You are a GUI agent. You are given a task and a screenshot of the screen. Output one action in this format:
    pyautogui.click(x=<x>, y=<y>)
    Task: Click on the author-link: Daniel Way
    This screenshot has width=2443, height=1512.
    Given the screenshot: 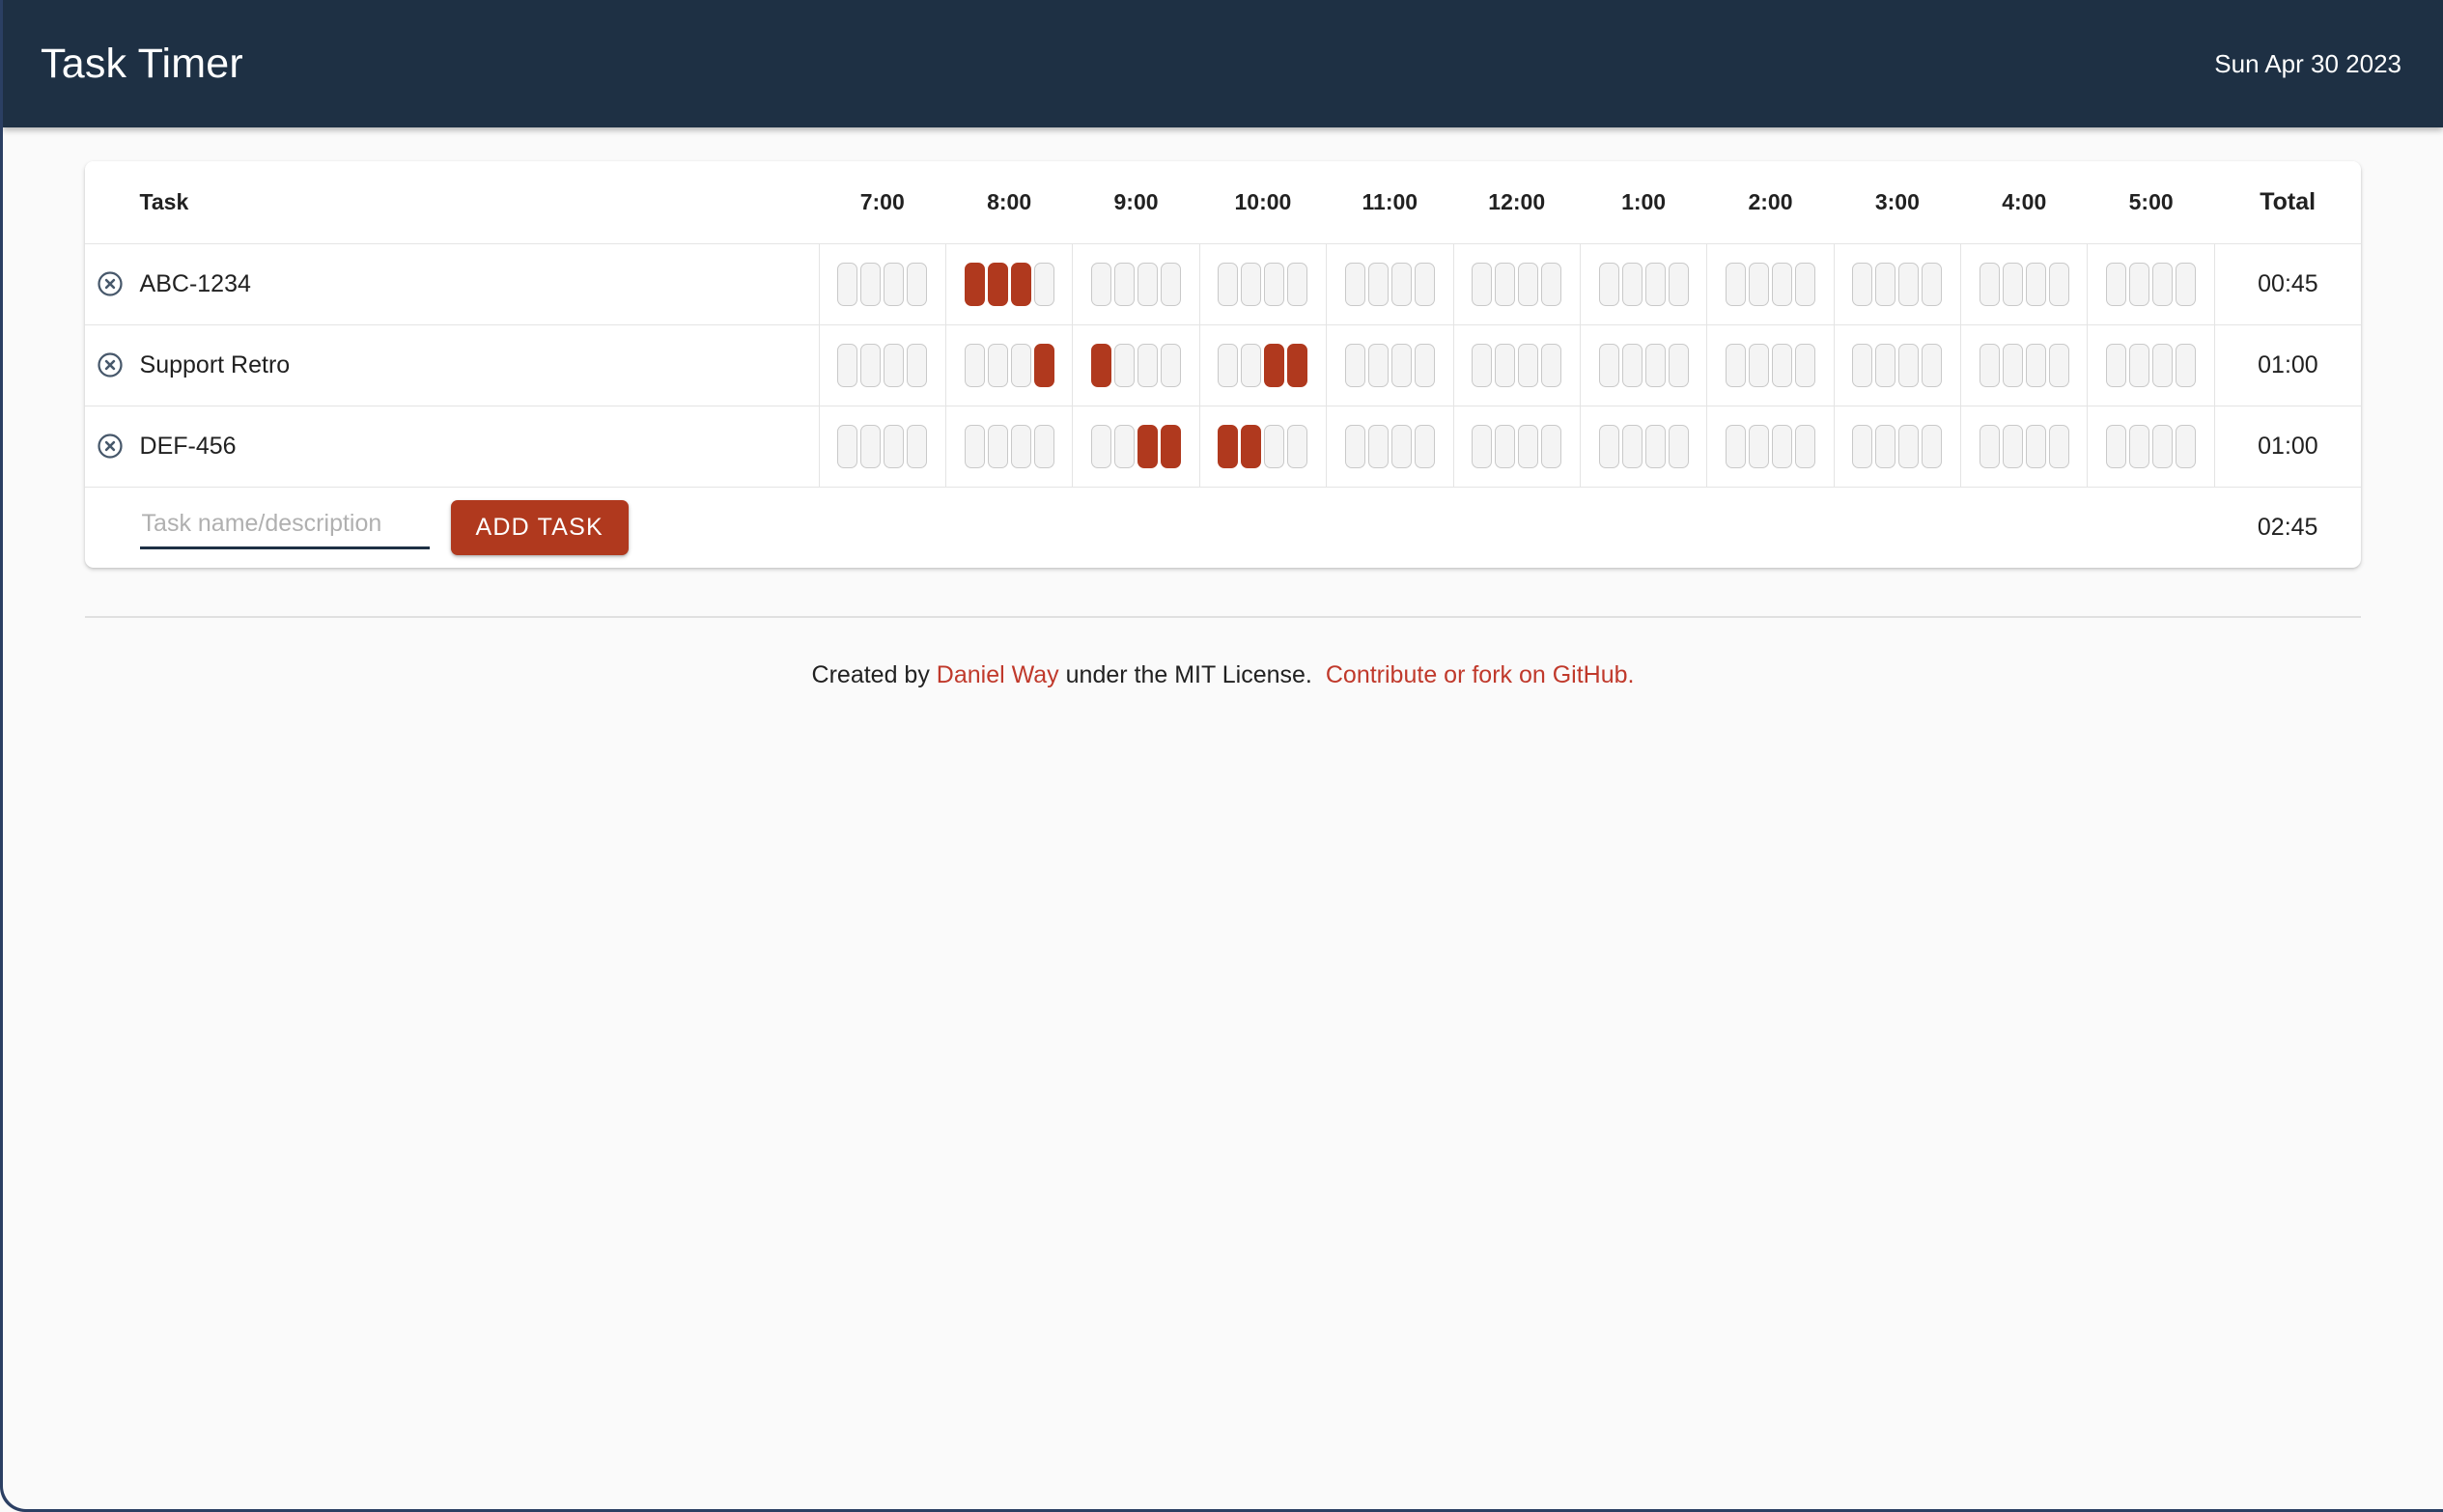 What is the action you would take?
    pyautogui.click(x=998, y=675)
    